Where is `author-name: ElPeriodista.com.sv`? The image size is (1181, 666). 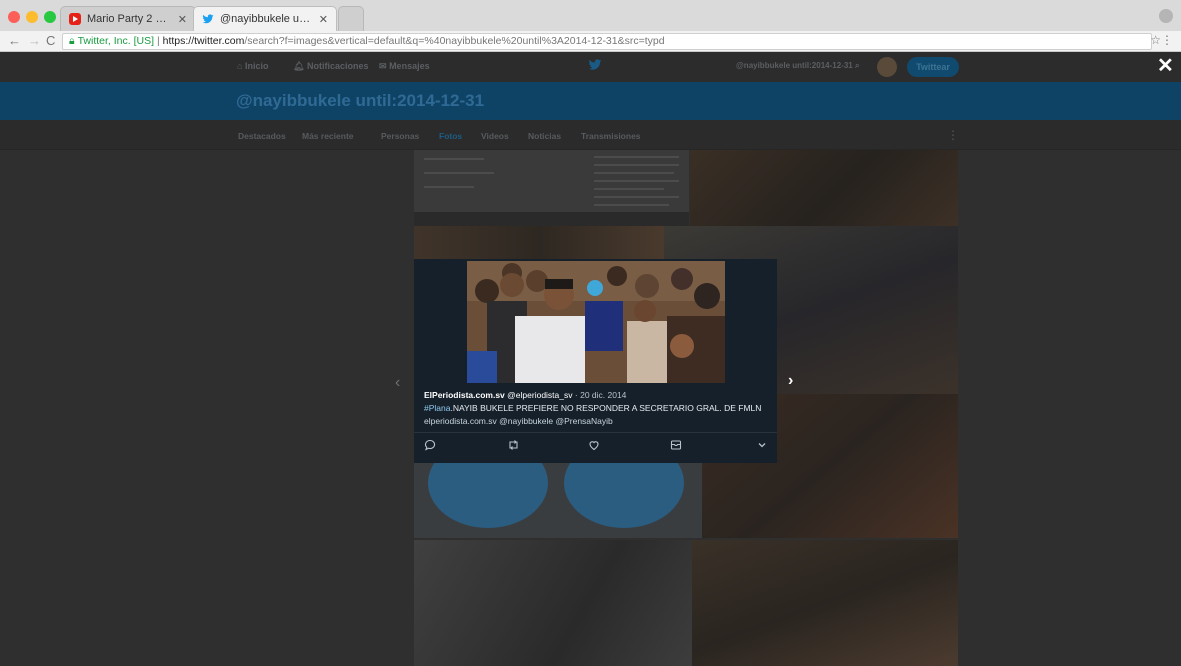 author-name: ElPeriodista.com.sv is located at coordinates (464, 395).